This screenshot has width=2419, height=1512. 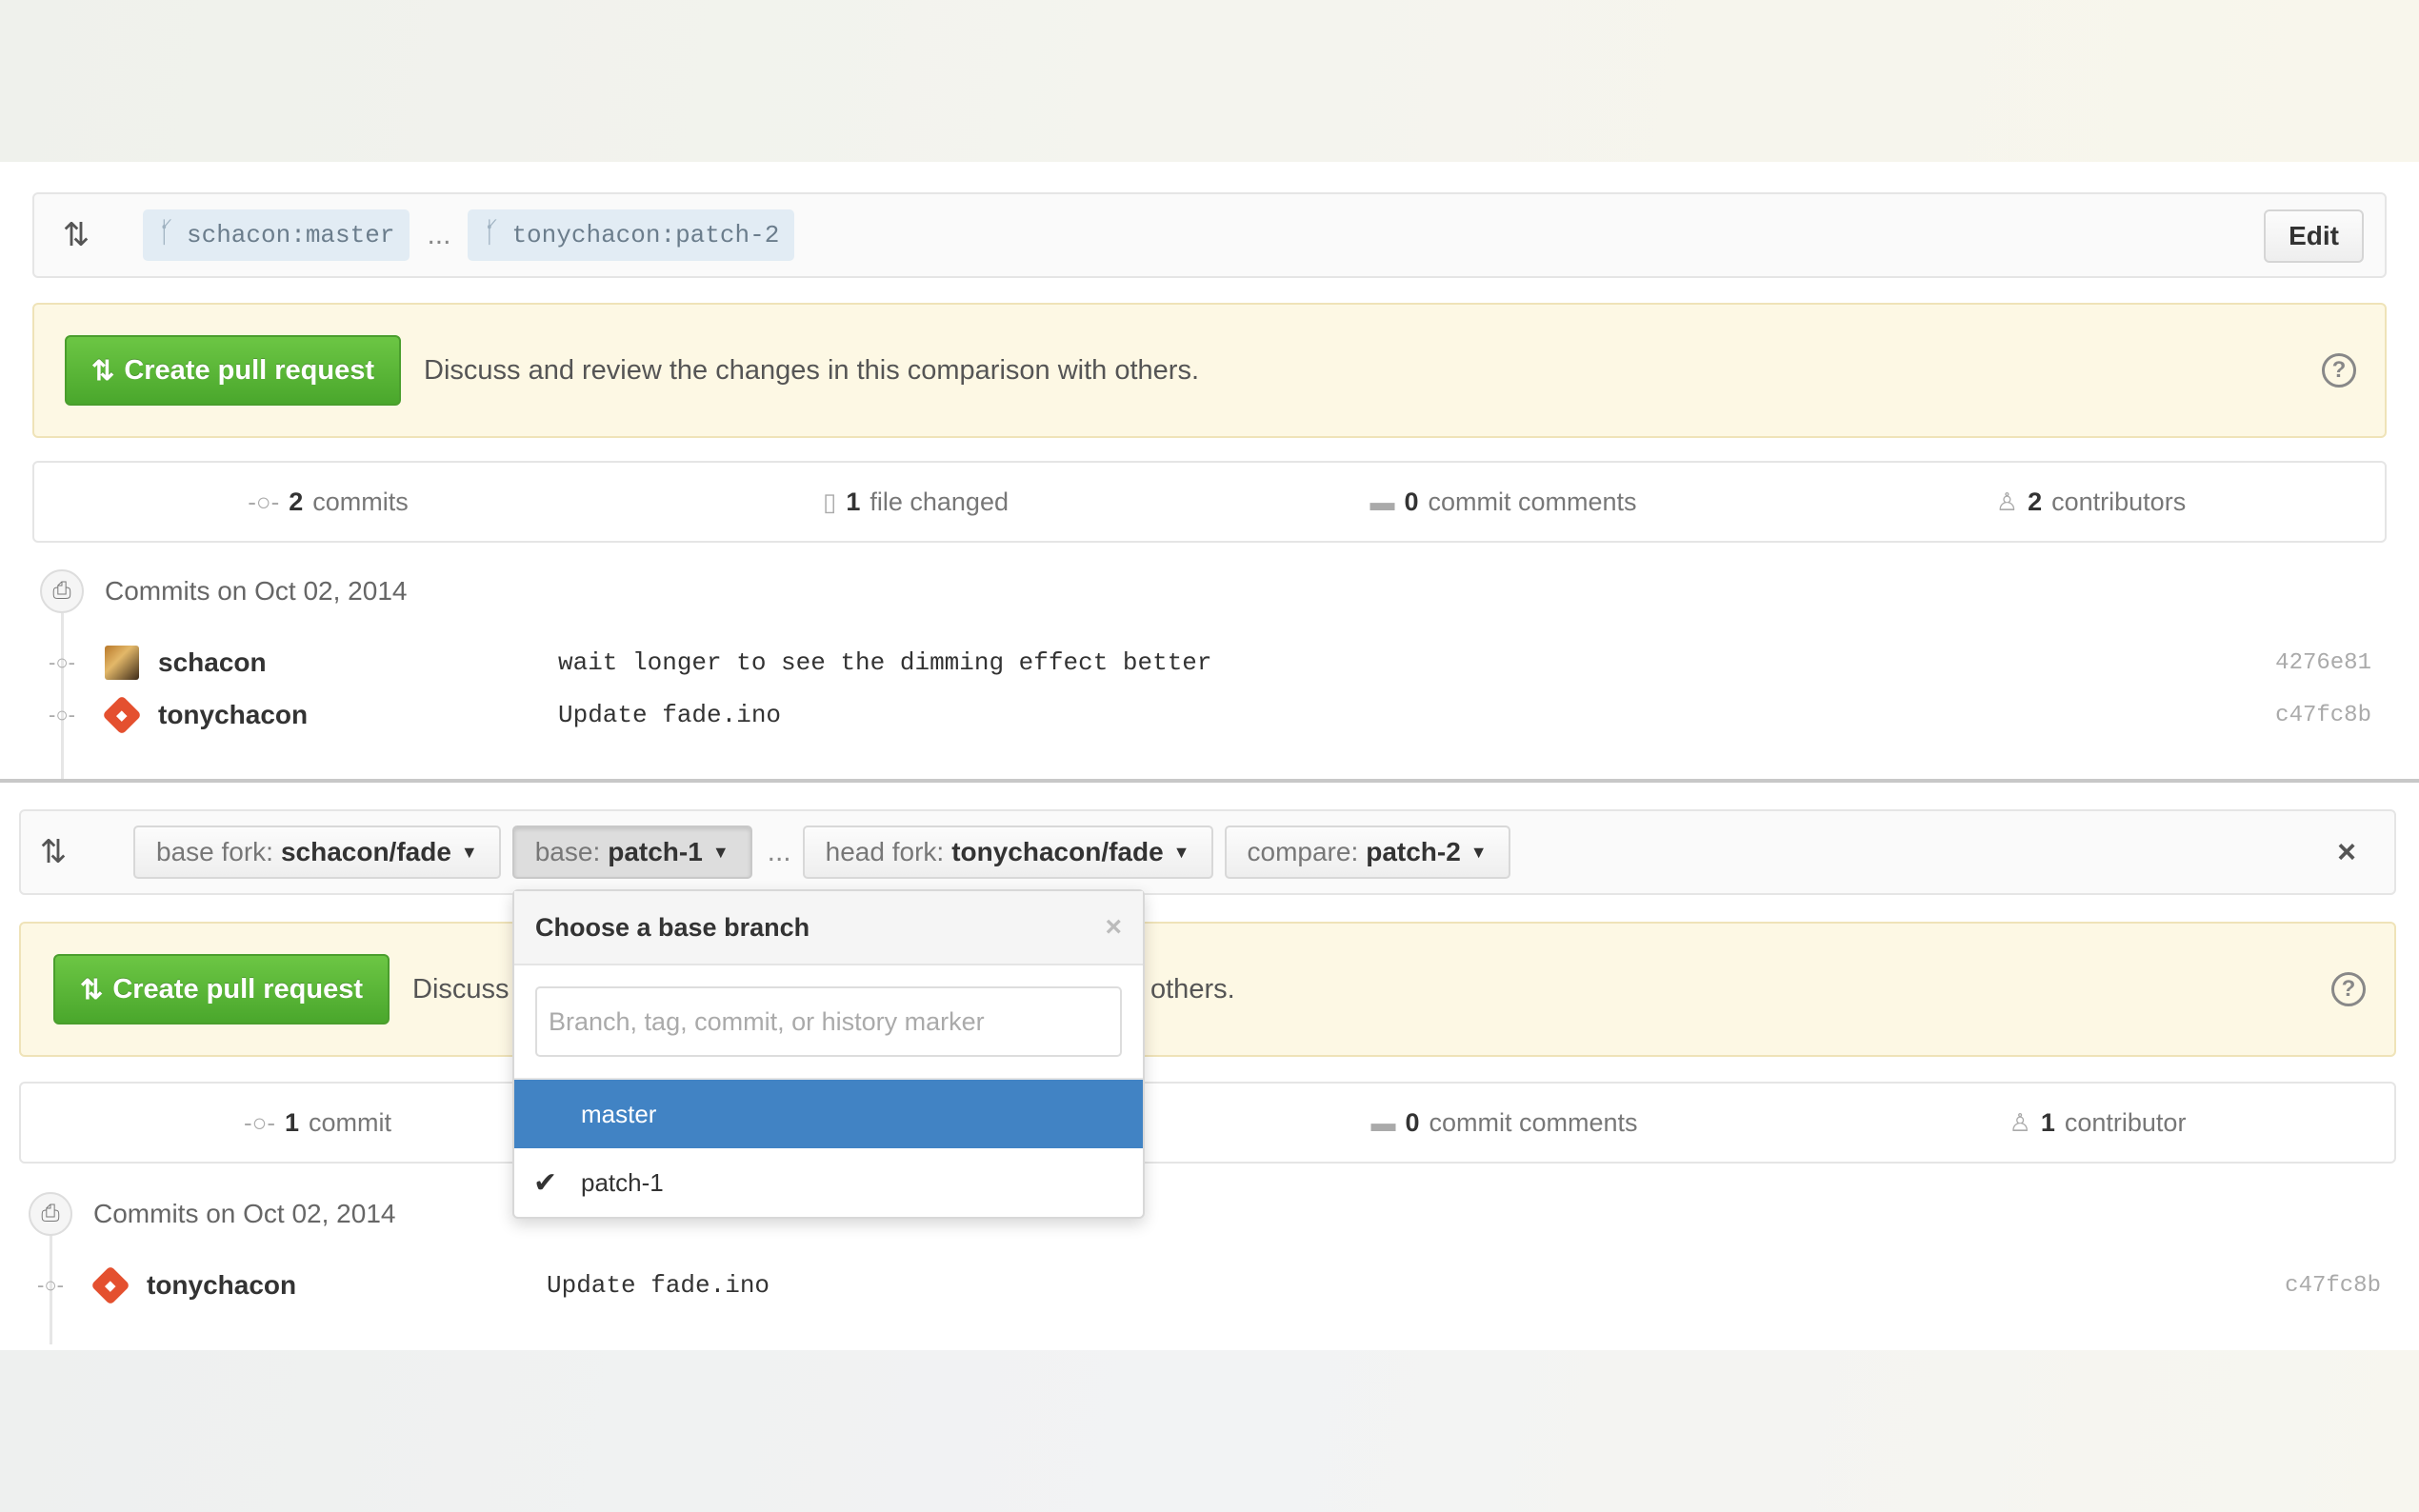 I want to click on summary-files: ▯ 1 file changed, so click(x=916, y=502).